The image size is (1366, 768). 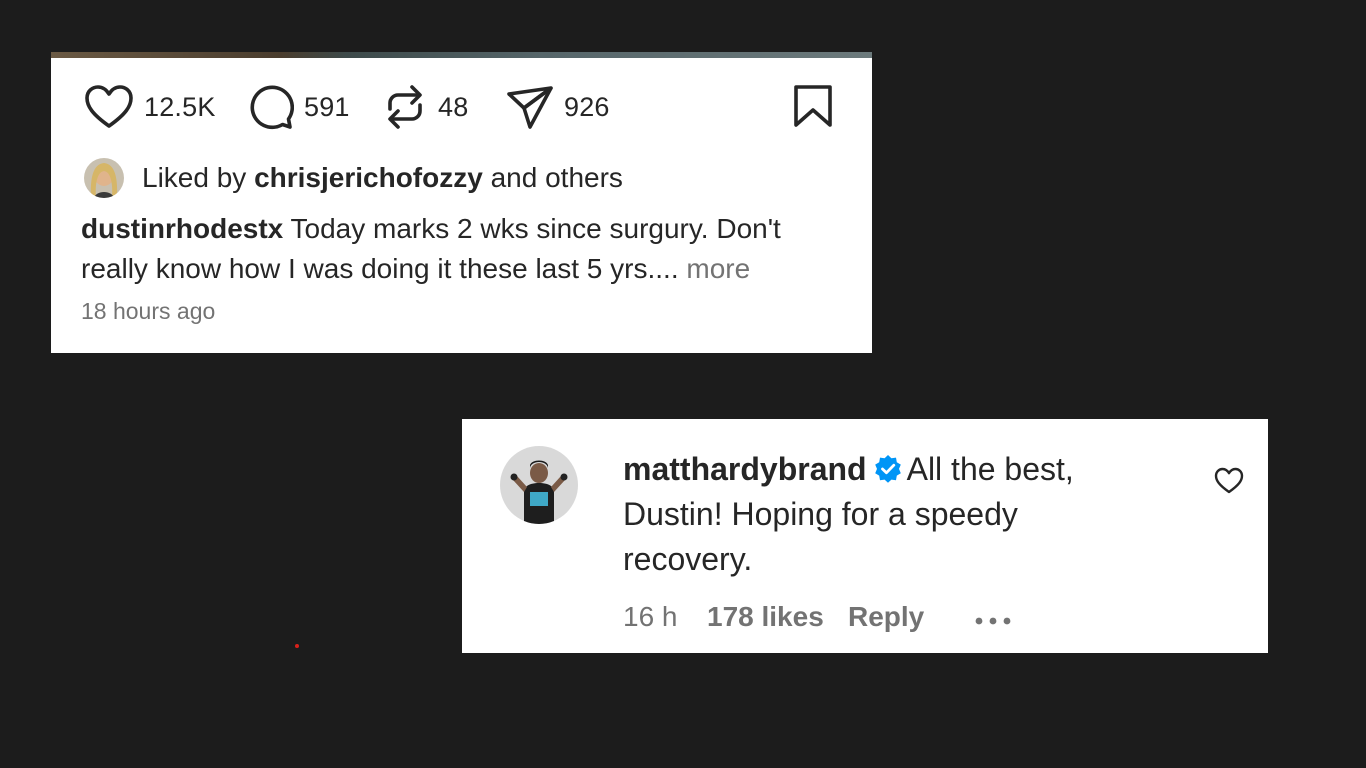 I want to click on post-action-bar: 12.5K 591 48 926, so click(x=464, y=107).